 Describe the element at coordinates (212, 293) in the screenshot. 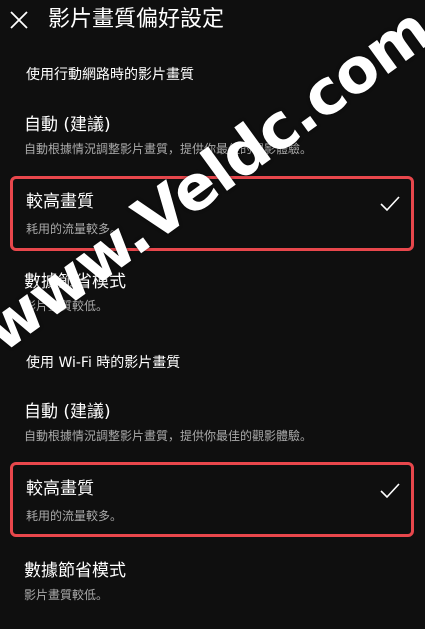

I see `option-mobile-data-saver: 數據節省模式 影片畫質較低。` at that location.